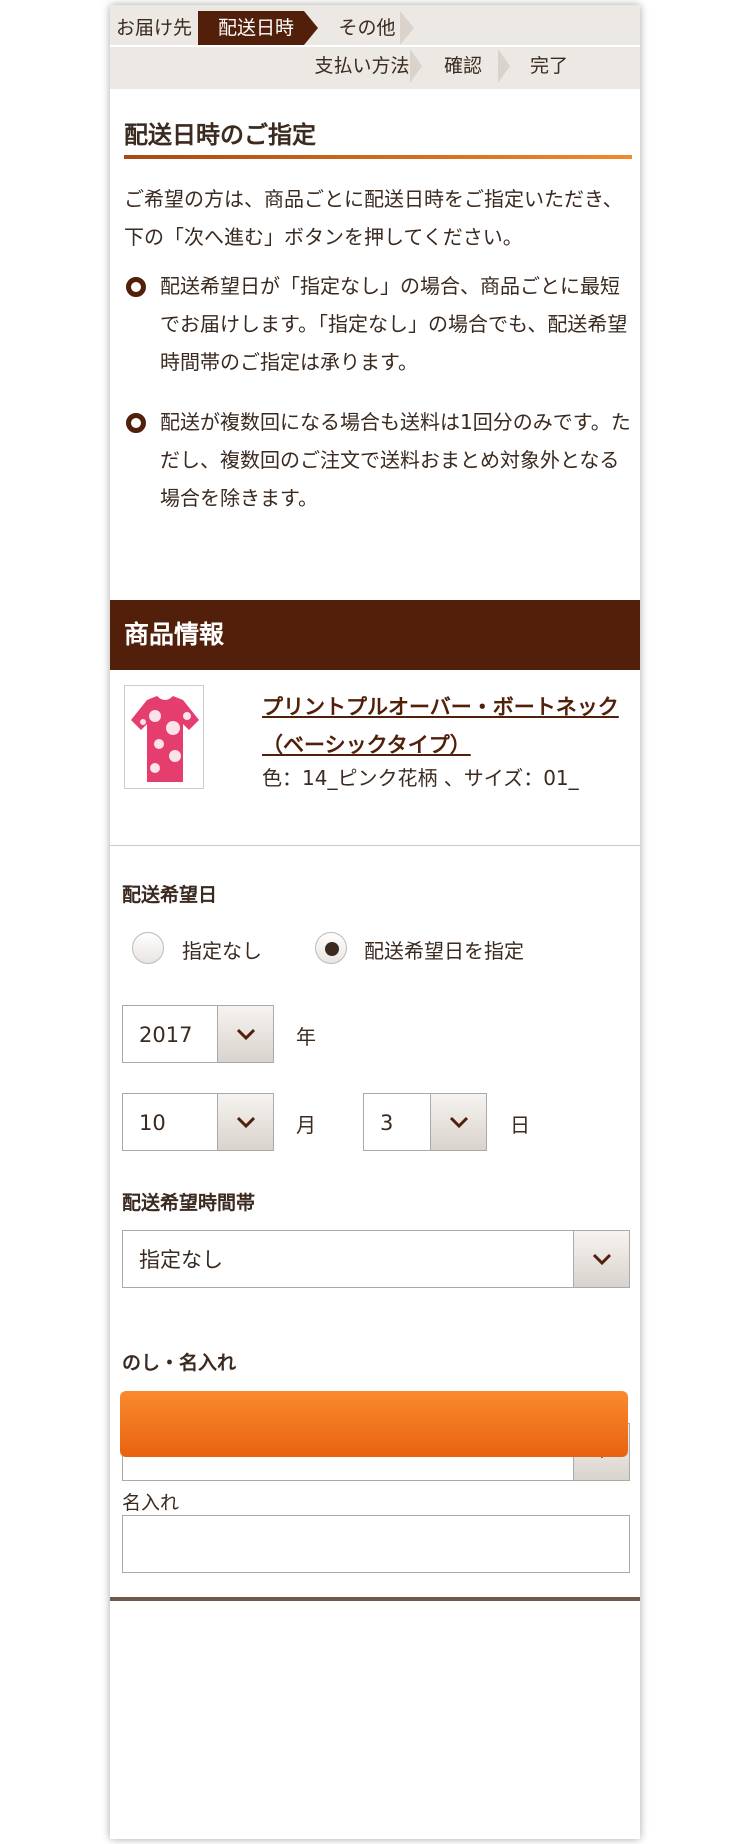 This screenshot has height=1844, width=750. What do you see at coordinates (166, 1035) in the screenshot?
I see `year-value: 2017` at bounding box center [166, 1035].